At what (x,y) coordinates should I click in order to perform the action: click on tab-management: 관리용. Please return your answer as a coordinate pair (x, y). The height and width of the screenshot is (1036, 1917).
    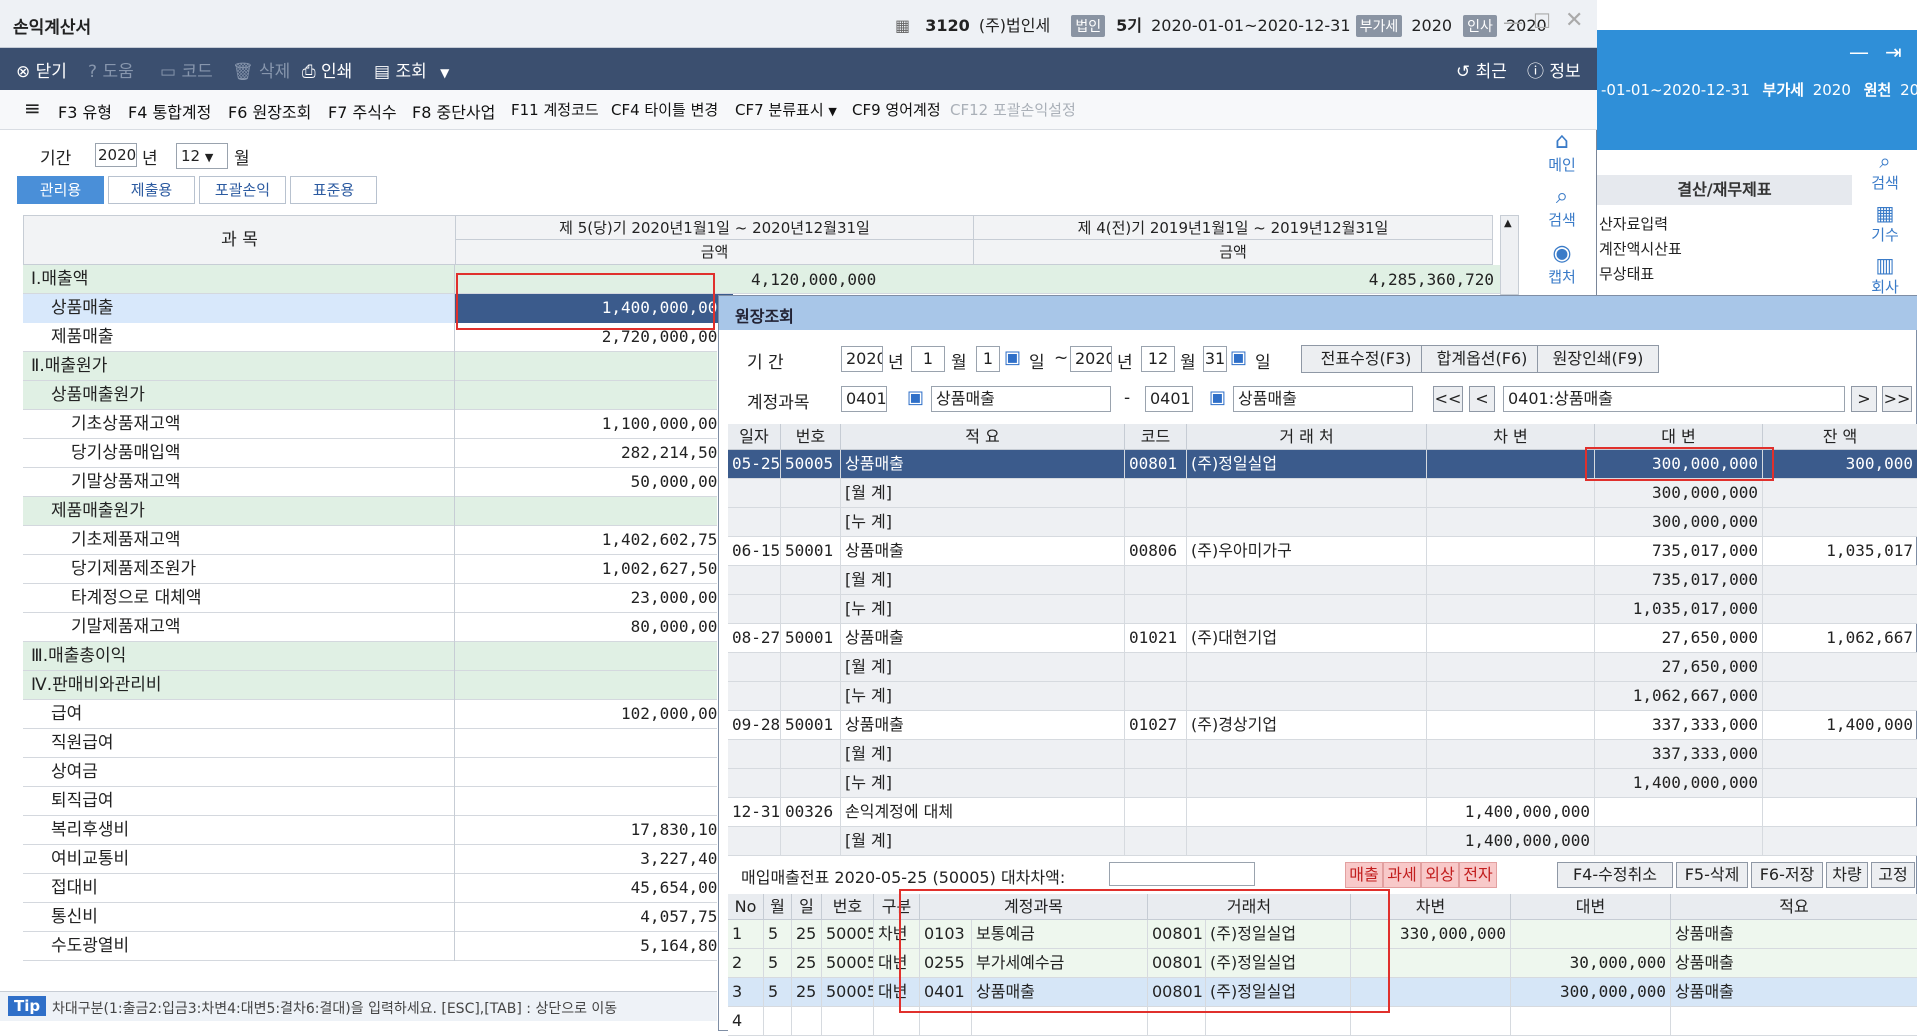
    Looking at the image, I should click on (60, 190).